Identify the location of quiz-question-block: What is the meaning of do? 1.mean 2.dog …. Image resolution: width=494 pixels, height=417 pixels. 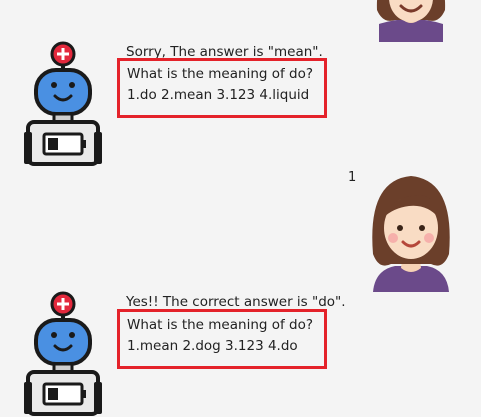
(220, 336).